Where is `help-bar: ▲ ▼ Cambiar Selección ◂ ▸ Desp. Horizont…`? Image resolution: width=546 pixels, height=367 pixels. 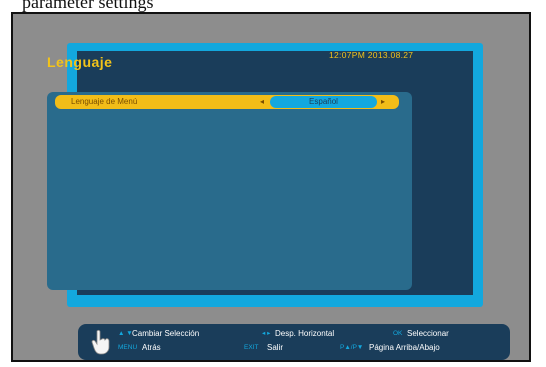 help-bar: ▲ ▼ Cambiar Selección ◂ ▸ Desp. Horizont… is located at coordinates (294, 342).